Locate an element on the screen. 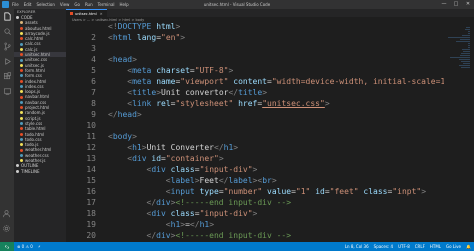  code-text: </head> is located at coordinates (125, 114).